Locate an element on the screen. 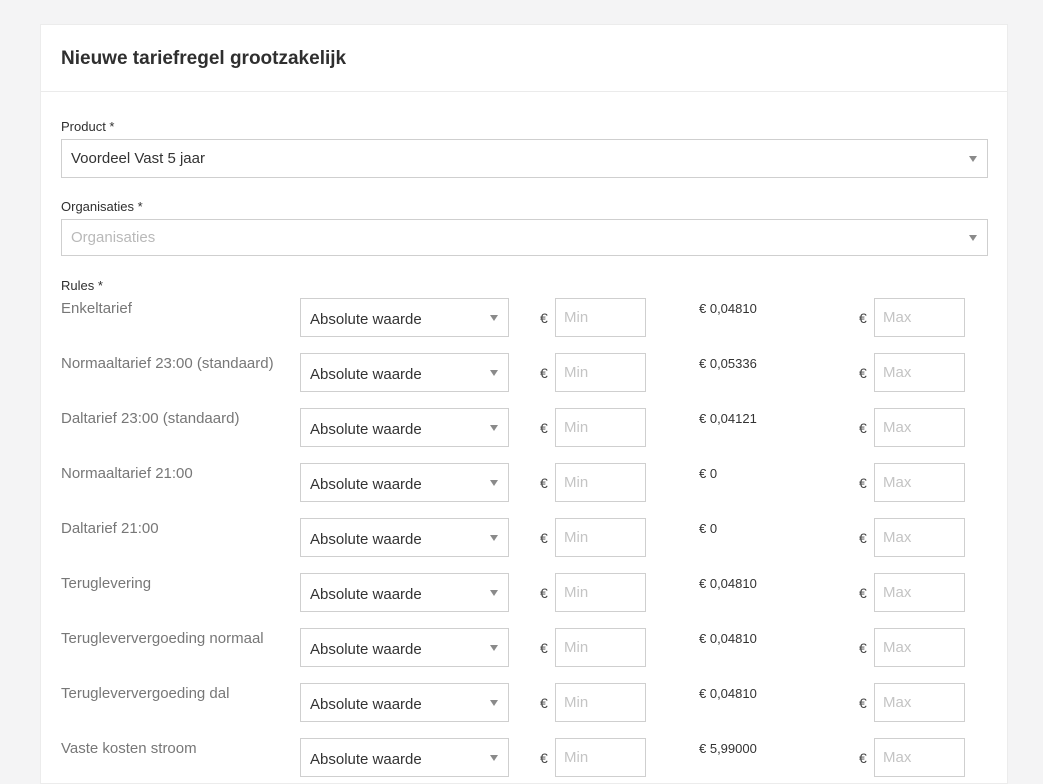 The image size is (1043, 784). organisaties-placeholder: Organisaties is located at coordinates (113, 237).